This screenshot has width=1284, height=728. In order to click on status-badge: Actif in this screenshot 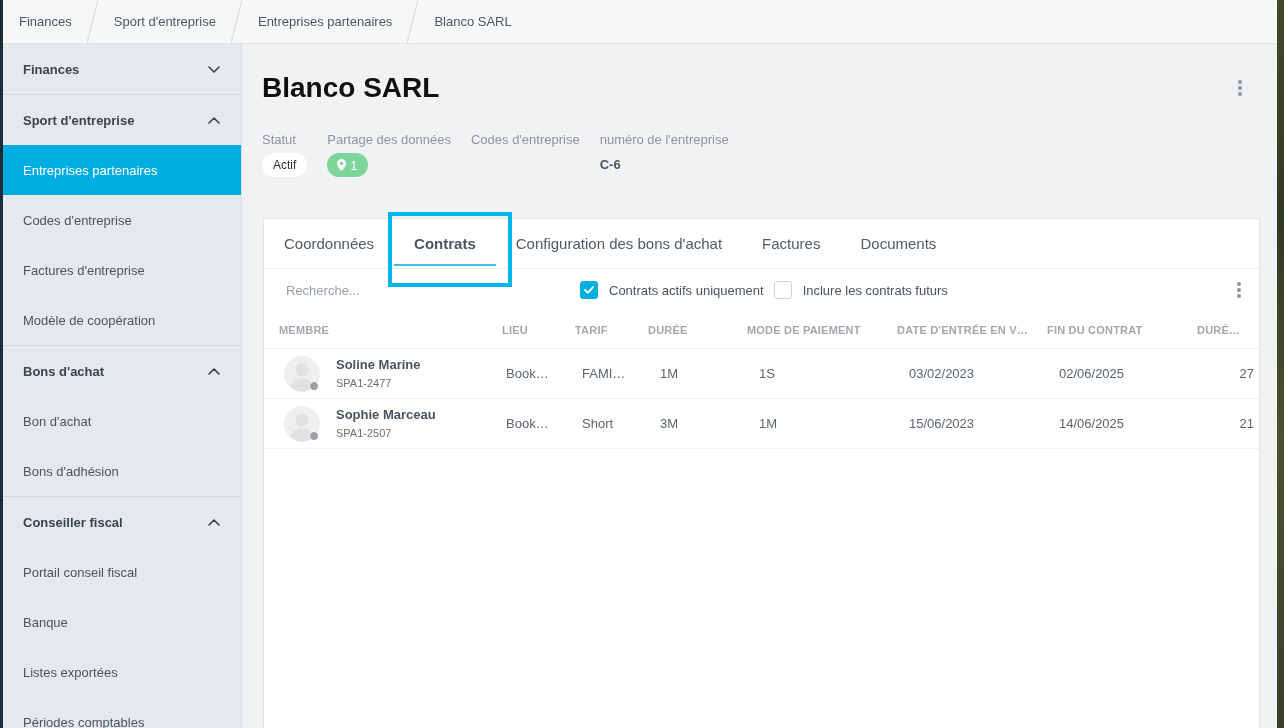, I will do `click(285, 165)`.